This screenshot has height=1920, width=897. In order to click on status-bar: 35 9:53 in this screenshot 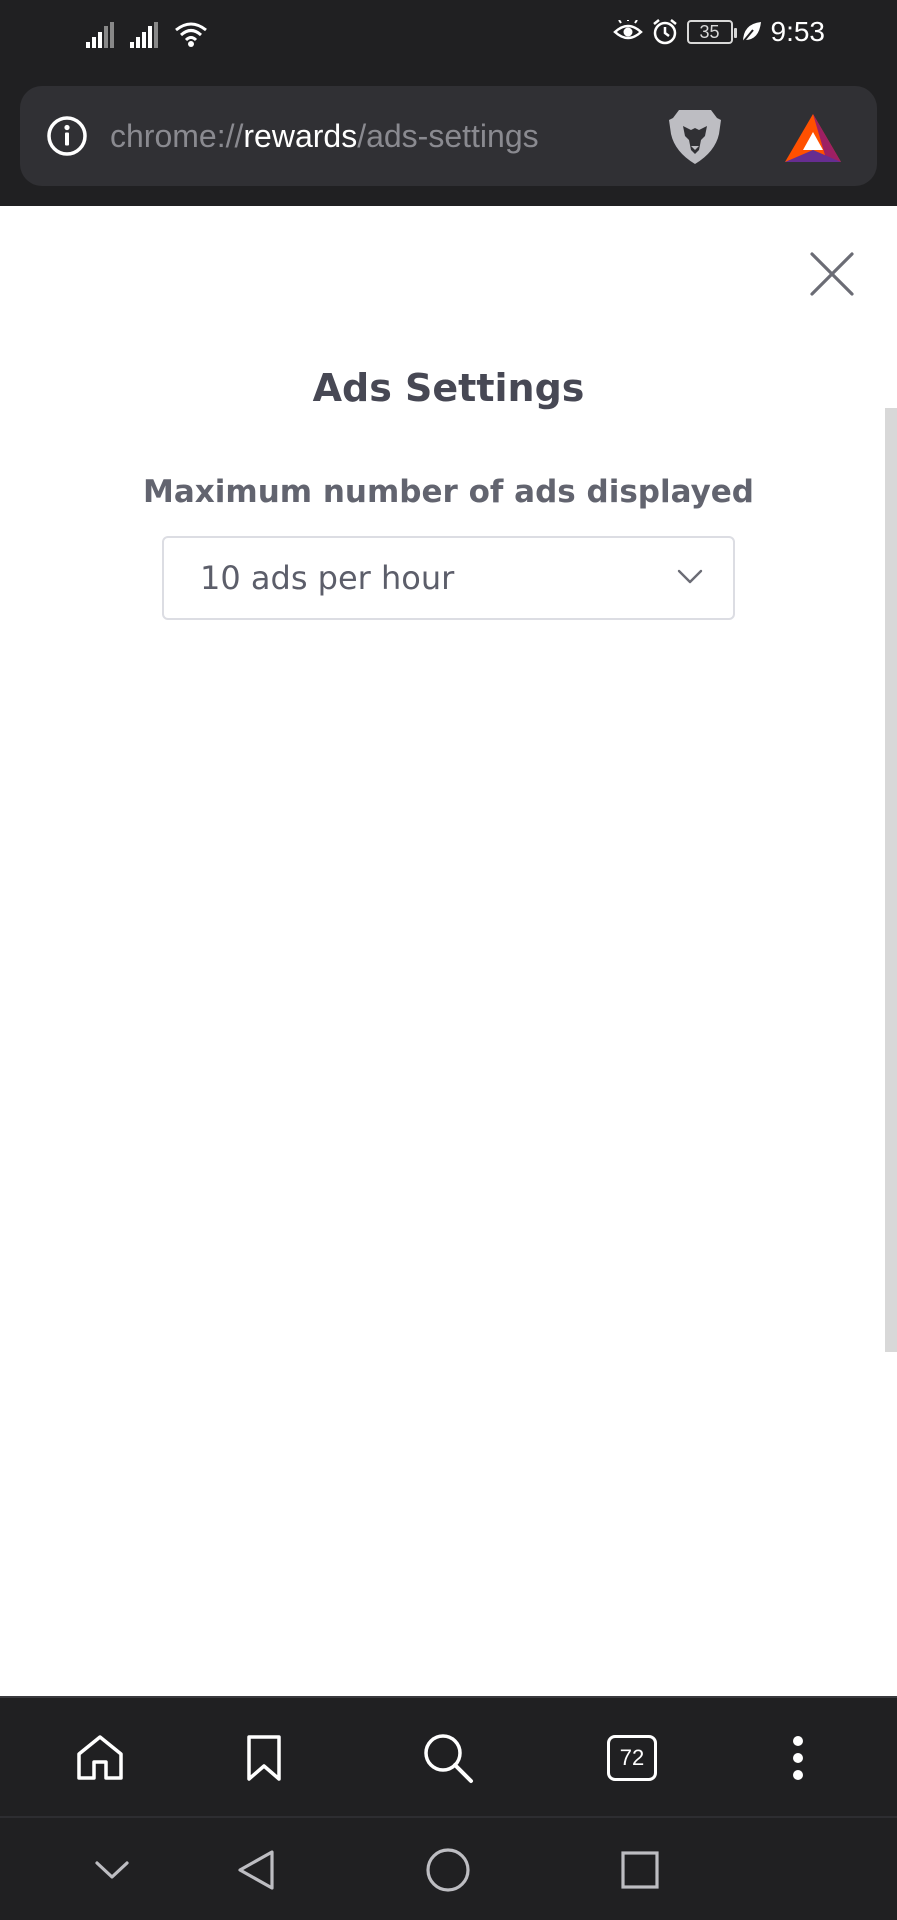, I will do `click(448, 33)`.